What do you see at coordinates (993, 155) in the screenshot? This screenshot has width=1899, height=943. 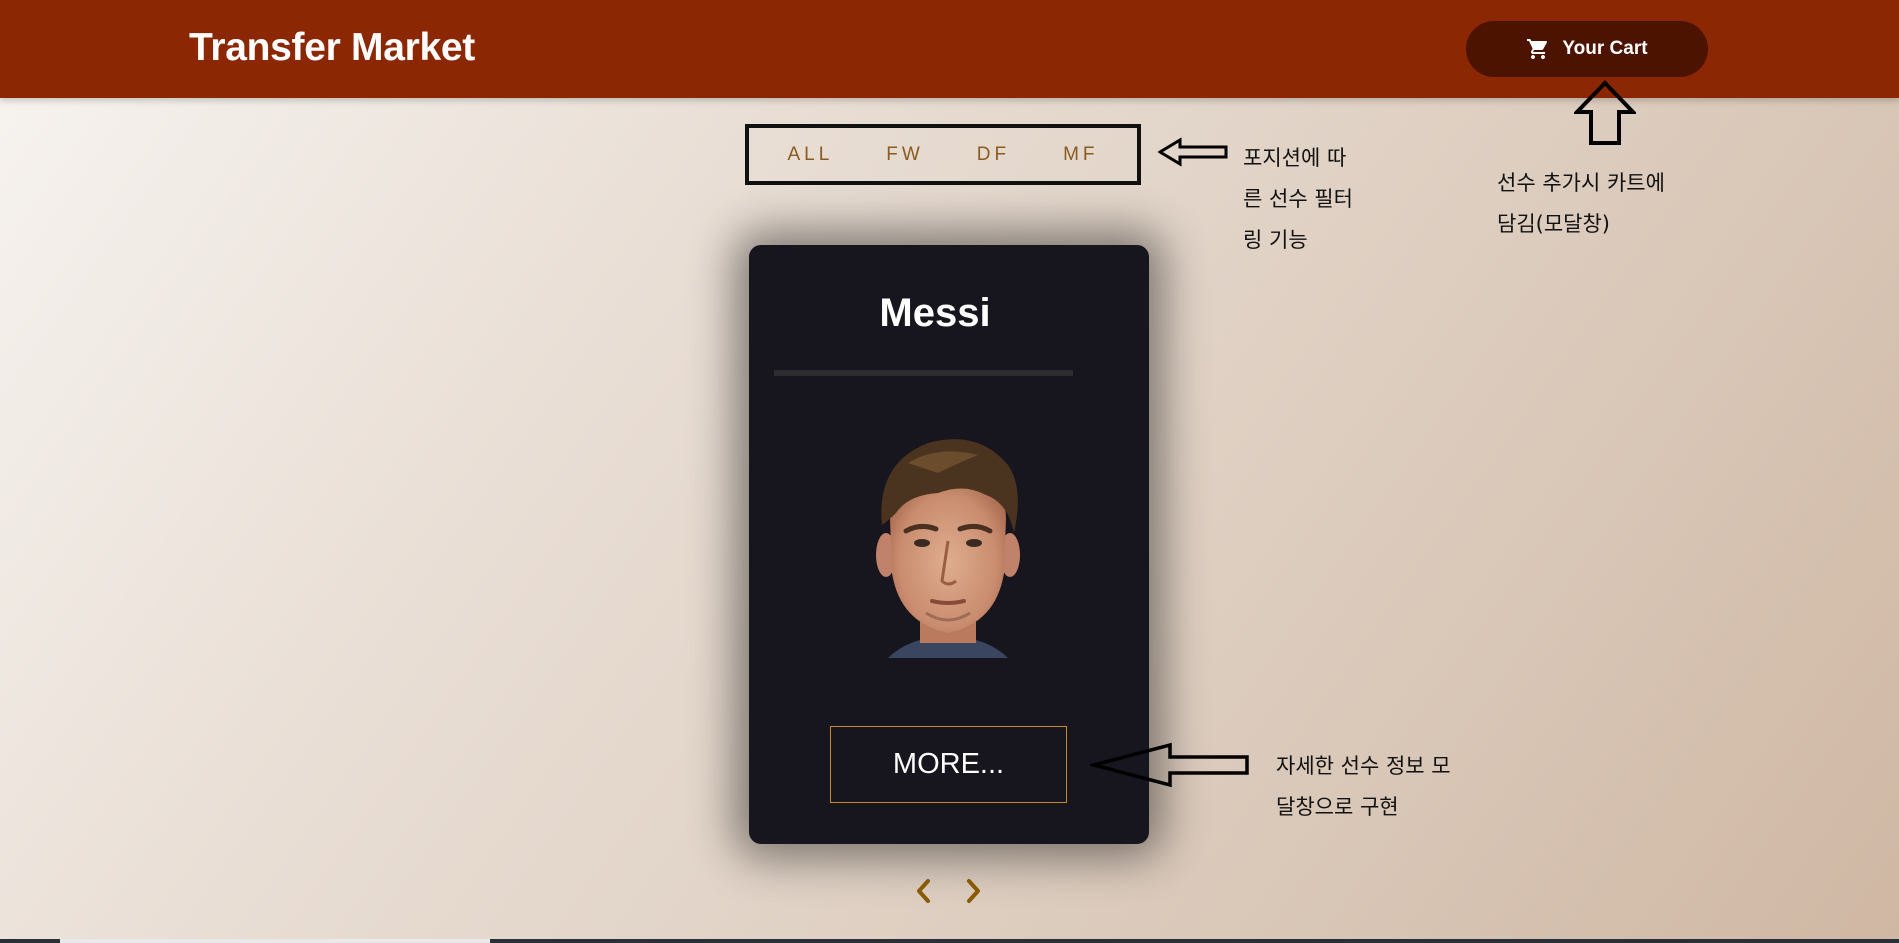 I see `filter-df: DF` at bounding box center [993, 155].